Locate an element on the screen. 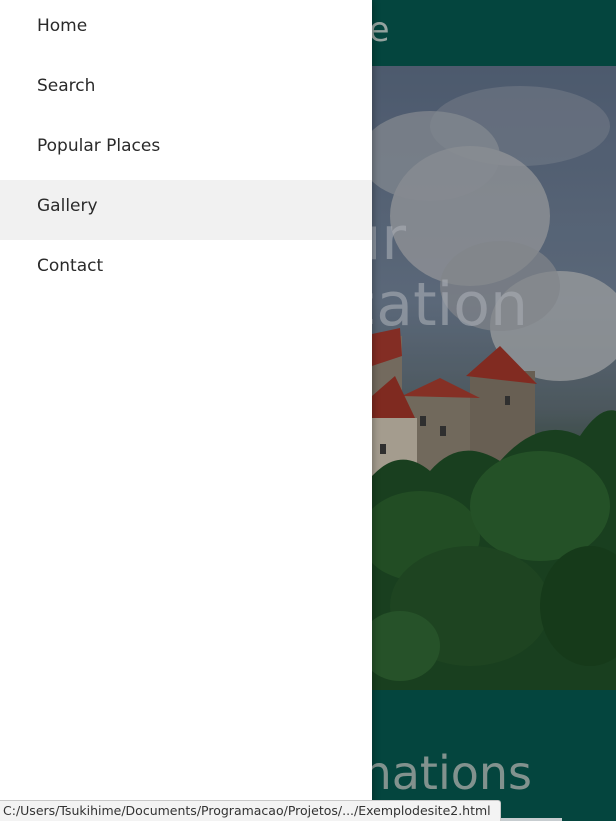  nav-item-contact: Contact is located at coordinates (186, 270).